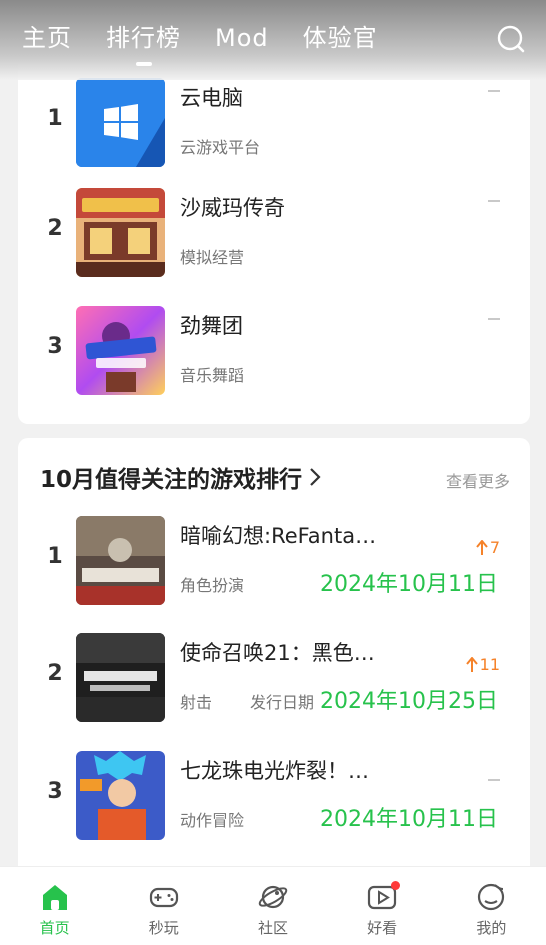 This screenshot has height=945, width=546. What do you see at coordinates (274, 351) in the screenshot?
I see `list-item: 3 劲舞团 音乐舞蹈` at bounding box center [274, 351].